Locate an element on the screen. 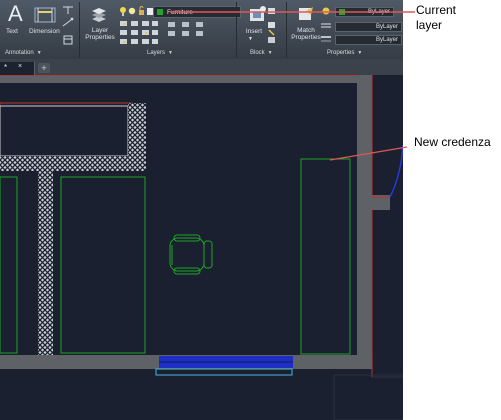 The width and height of the screenshot is (501, 420). current-layer-callout-line1: Current is located at coordinates (436, 10).